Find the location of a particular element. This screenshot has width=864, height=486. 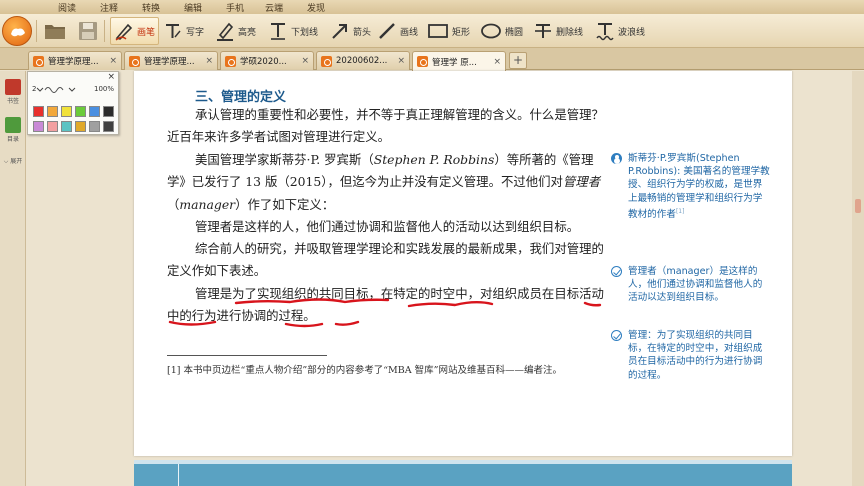

line-icon is located at coordinates (387, 31).